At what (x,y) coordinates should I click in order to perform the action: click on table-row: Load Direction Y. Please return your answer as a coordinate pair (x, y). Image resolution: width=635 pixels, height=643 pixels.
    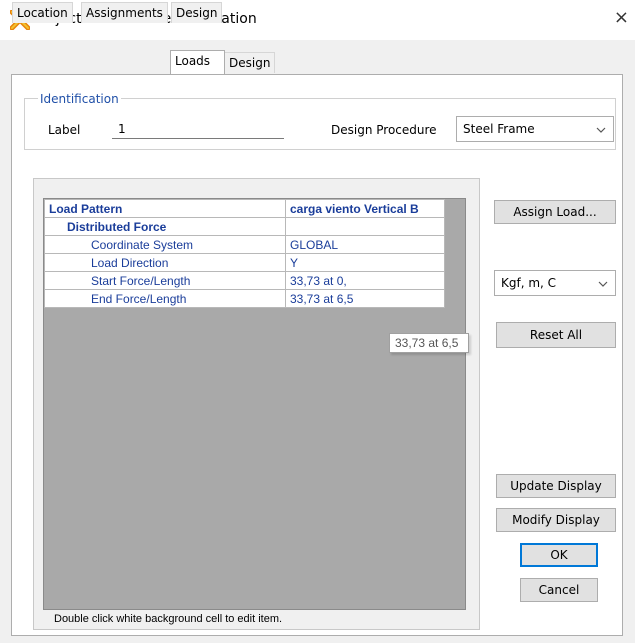
    Looking at the image, I should click on (244, 262).